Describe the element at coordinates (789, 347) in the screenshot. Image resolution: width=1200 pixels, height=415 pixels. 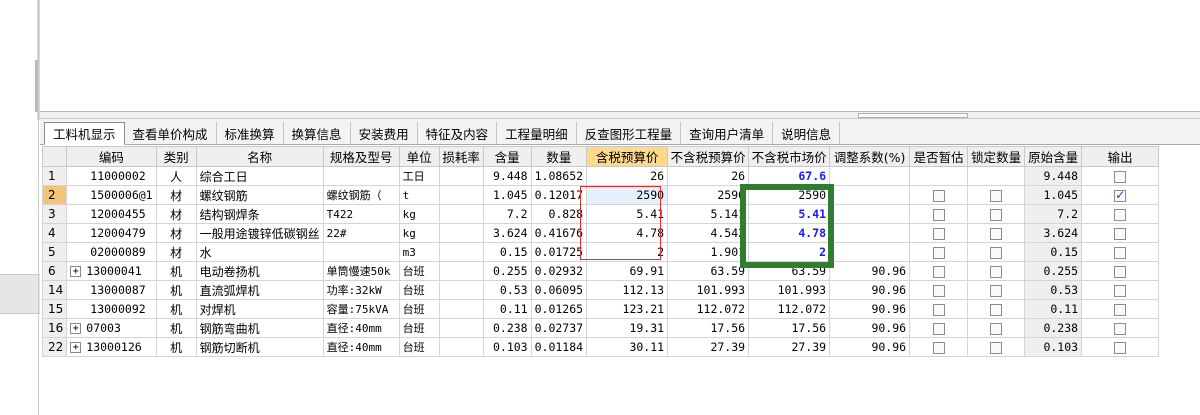
I see `notax-market-cell: 27.39` at that location.